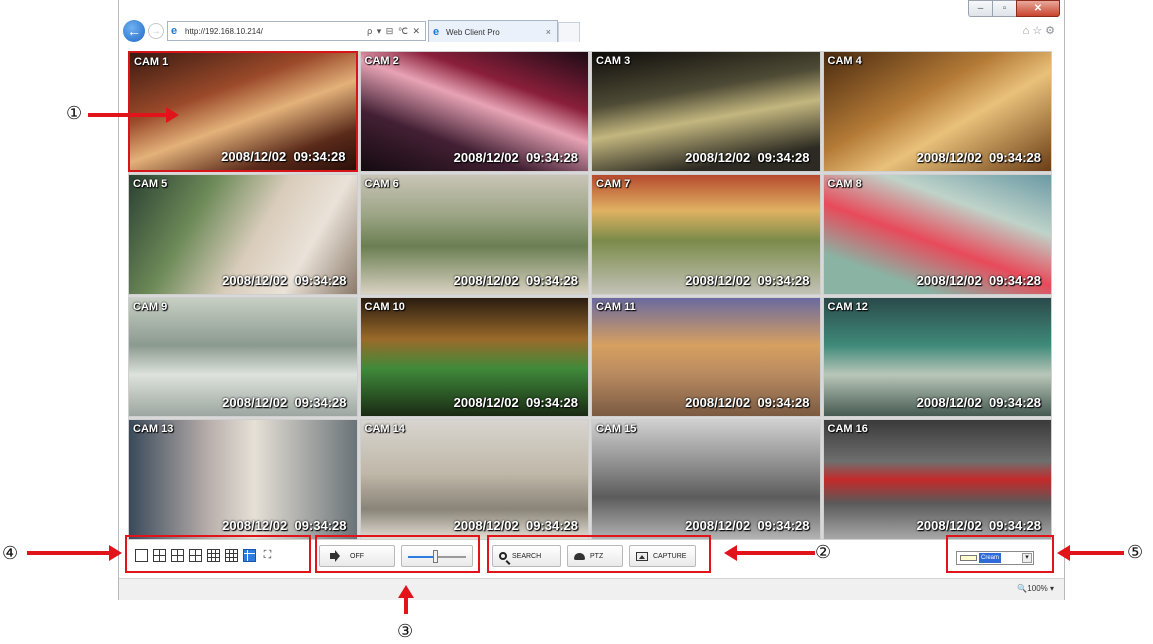 This screenshot has width=1153, height=644. I want to click on close-button: ✕, so click(1038, 8).